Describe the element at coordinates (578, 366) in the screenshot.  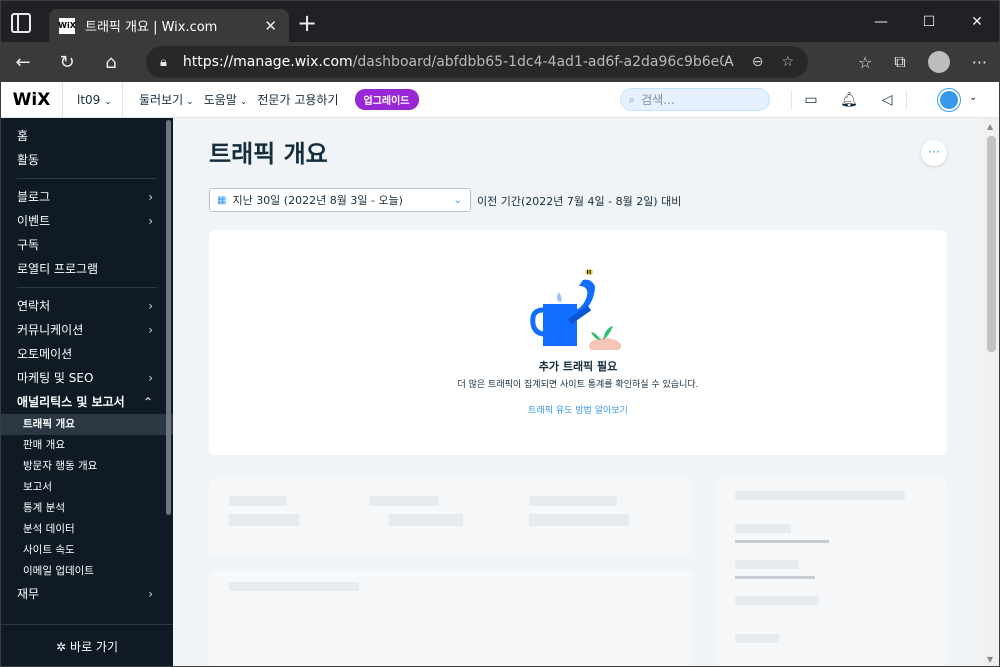
I see `empty-state-title: 추가 트래픽 필요` at that location.